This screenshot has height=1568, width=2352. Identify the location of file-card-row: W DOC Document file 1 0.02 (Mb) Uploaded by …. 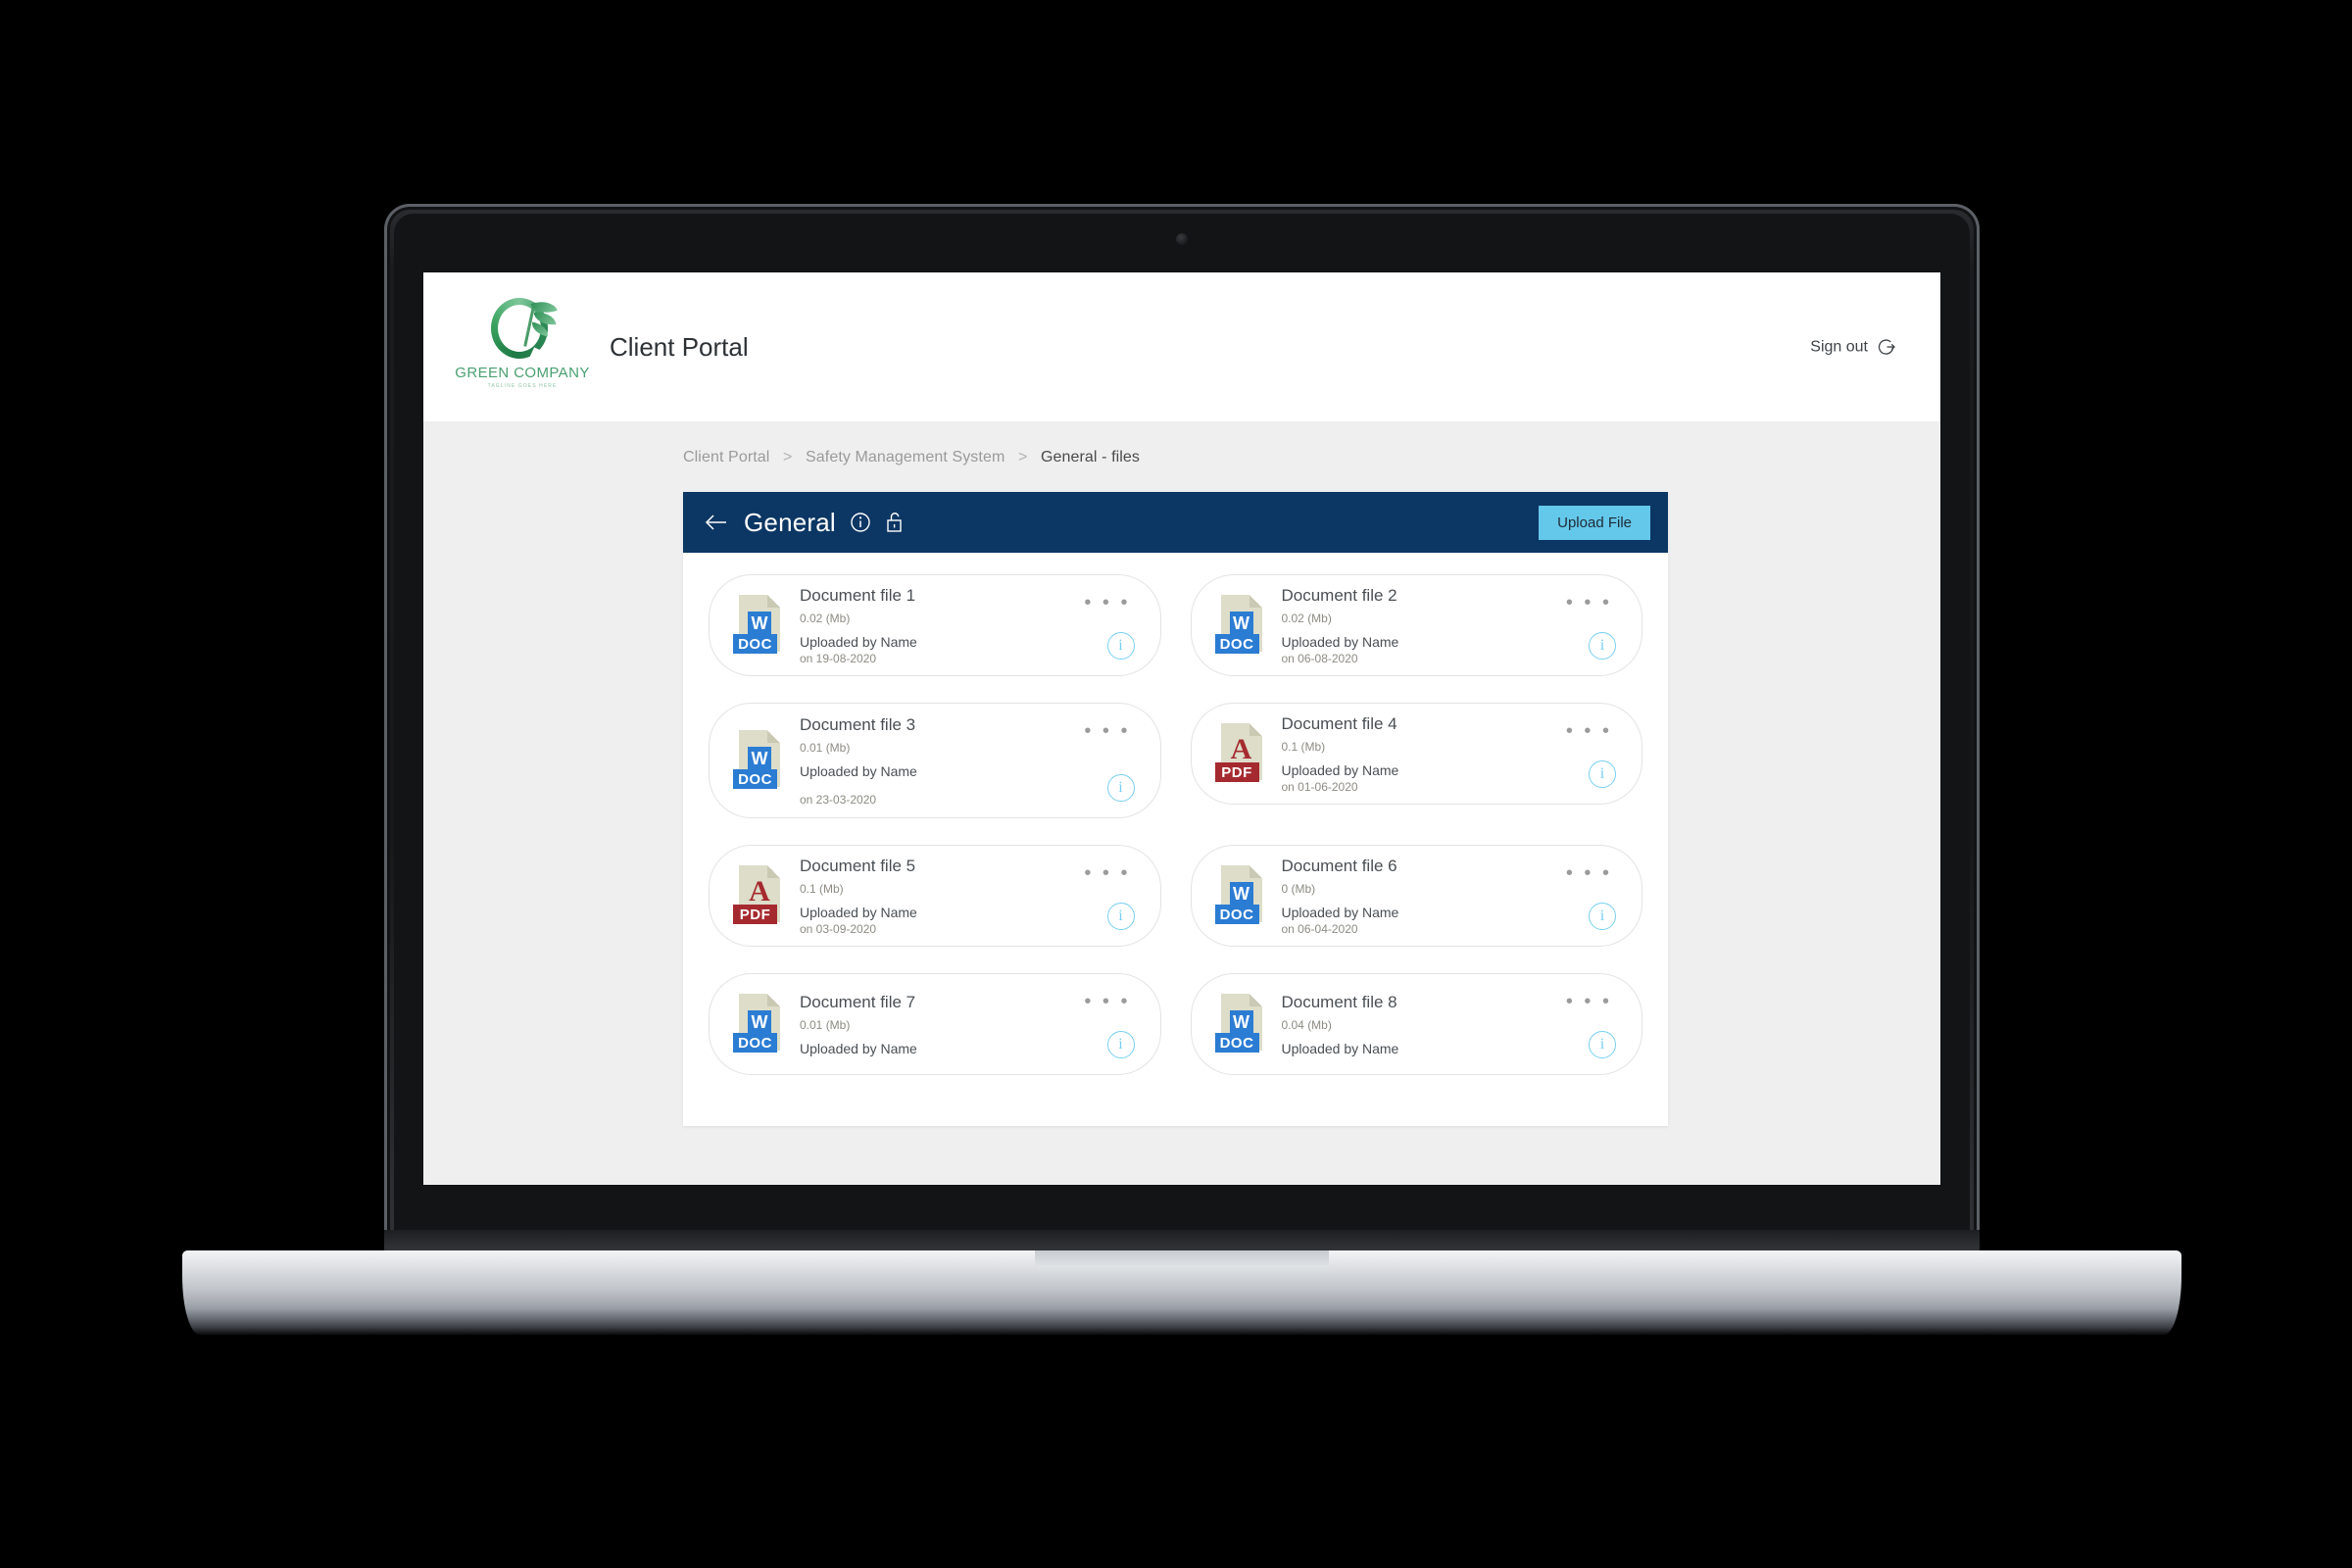
(1175, 625).